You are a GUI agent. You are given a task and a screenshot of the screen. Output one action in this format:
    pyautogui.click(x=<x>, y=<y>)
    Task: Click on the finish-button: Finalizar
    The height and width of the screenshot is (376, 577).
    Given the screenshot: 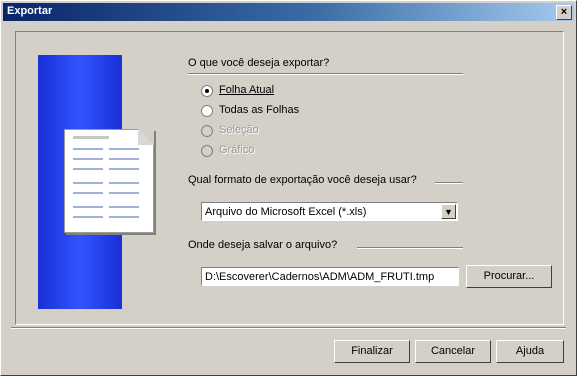 What is the action you would take?
    pyautogui.click(x=372, y=351)
    